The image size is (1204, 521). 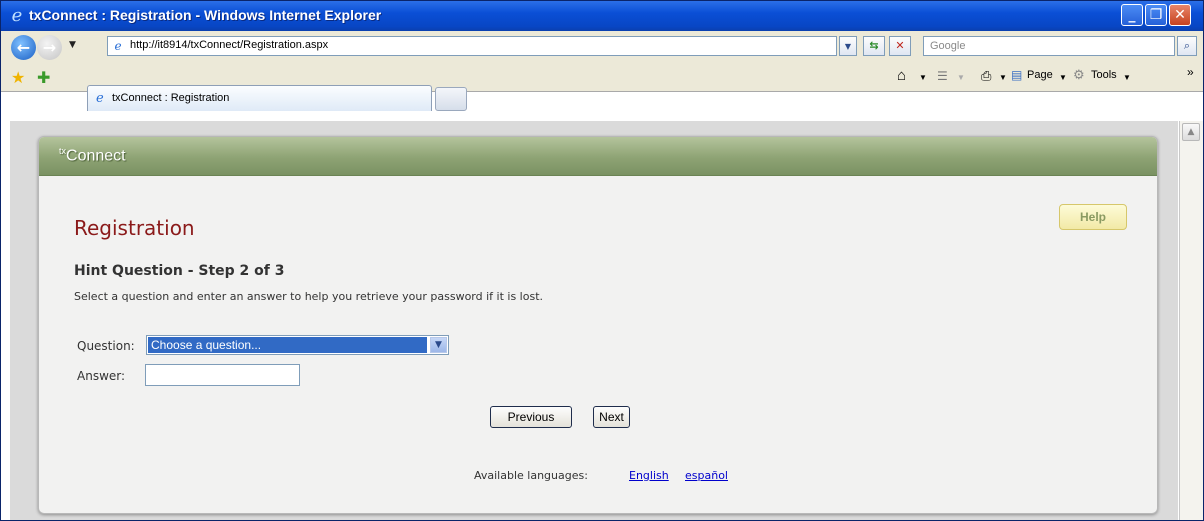 What do you see at coordinates (1040, 75) in the screenshot?
I see `page-menu: Page` at bounding box center [1040, 75].